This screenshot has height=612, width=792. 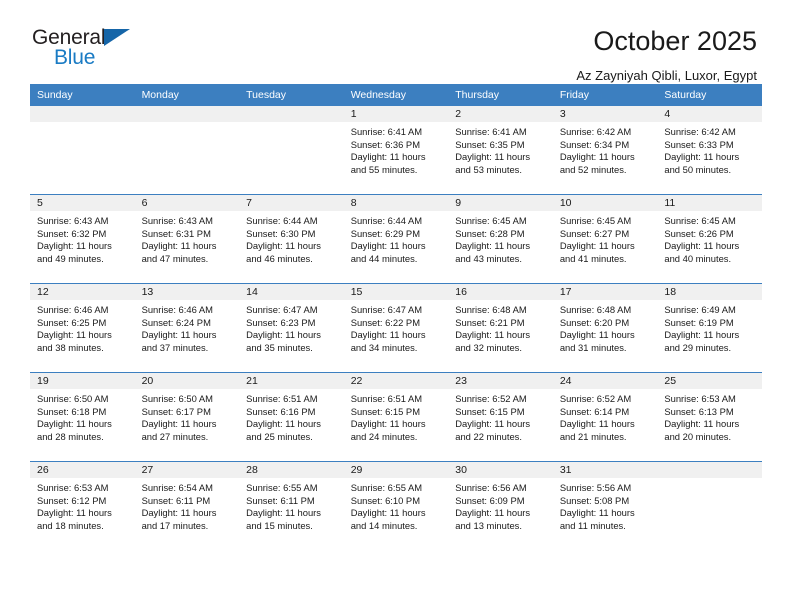 What do you see at coordinates (385, 322) in the screenshot?
I see `day-info-line: Sunset: 6:22 PM` at bounding box center [385, 322].